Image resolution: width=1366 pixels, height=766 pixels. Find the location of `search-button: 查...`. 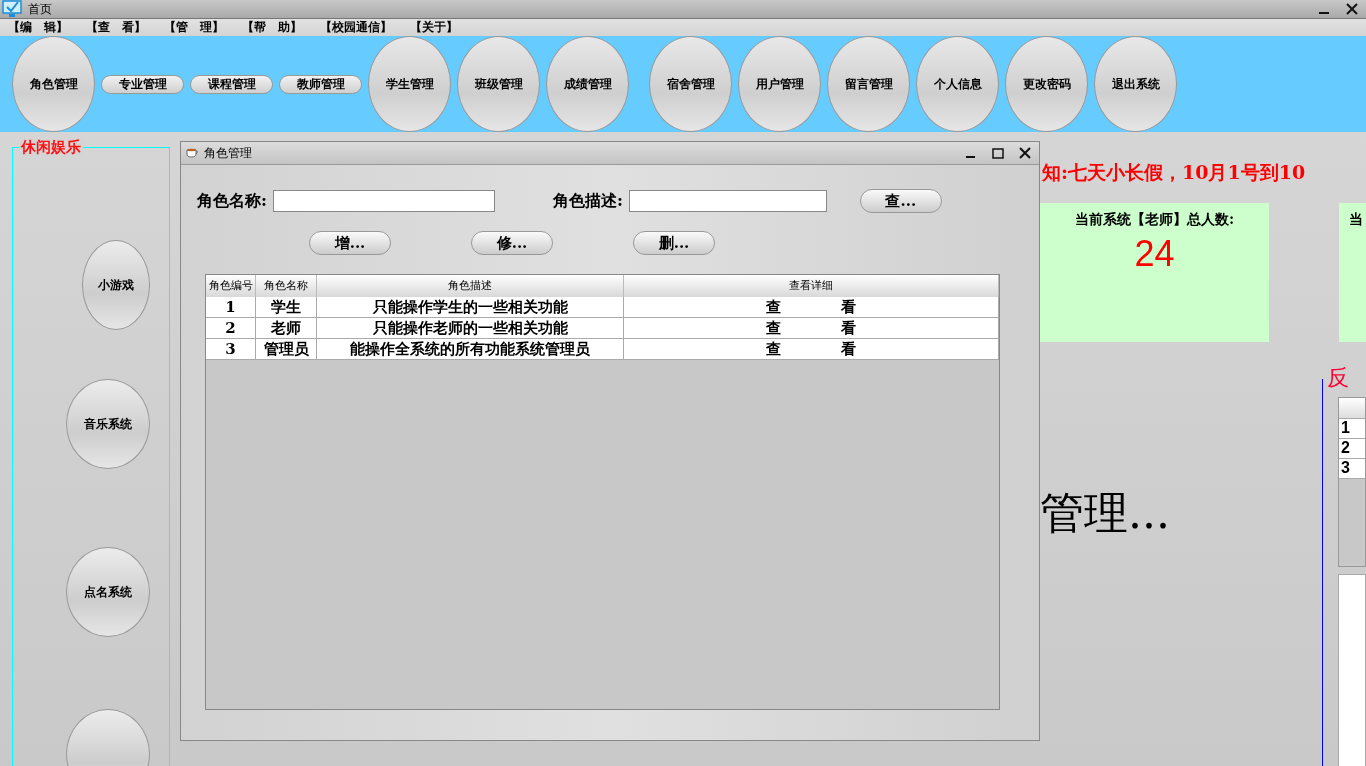

search-button: 查... is located at coordinates (900, 201).